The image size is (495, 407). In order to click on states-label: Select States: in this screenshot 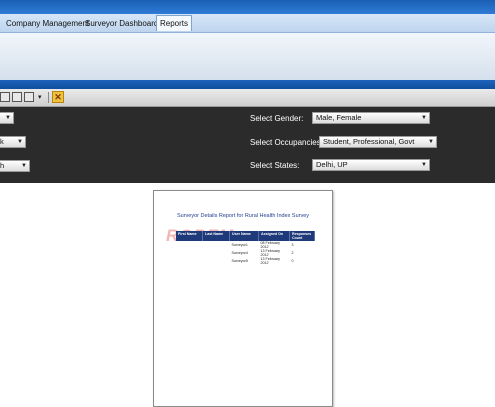, I will do `click(275, 165)`.